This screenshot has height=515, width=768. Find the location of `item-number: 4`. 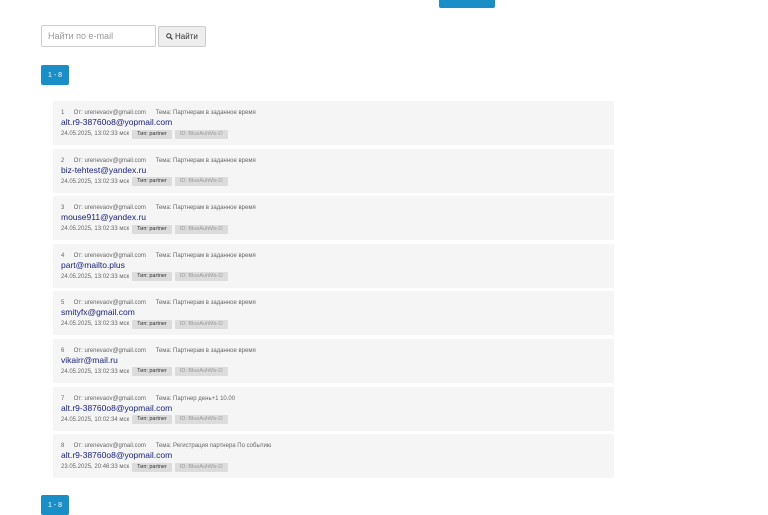

item-number: 4 is located at coordinates (63, 255).